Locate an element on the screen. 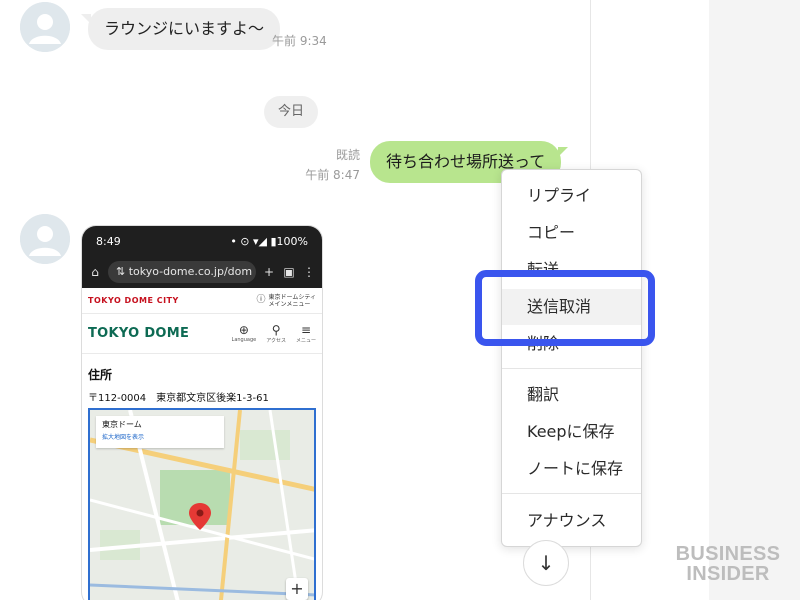  map-embed: 東京ドーム 拡大地図を表示 + is located at coordinates (202, 504).